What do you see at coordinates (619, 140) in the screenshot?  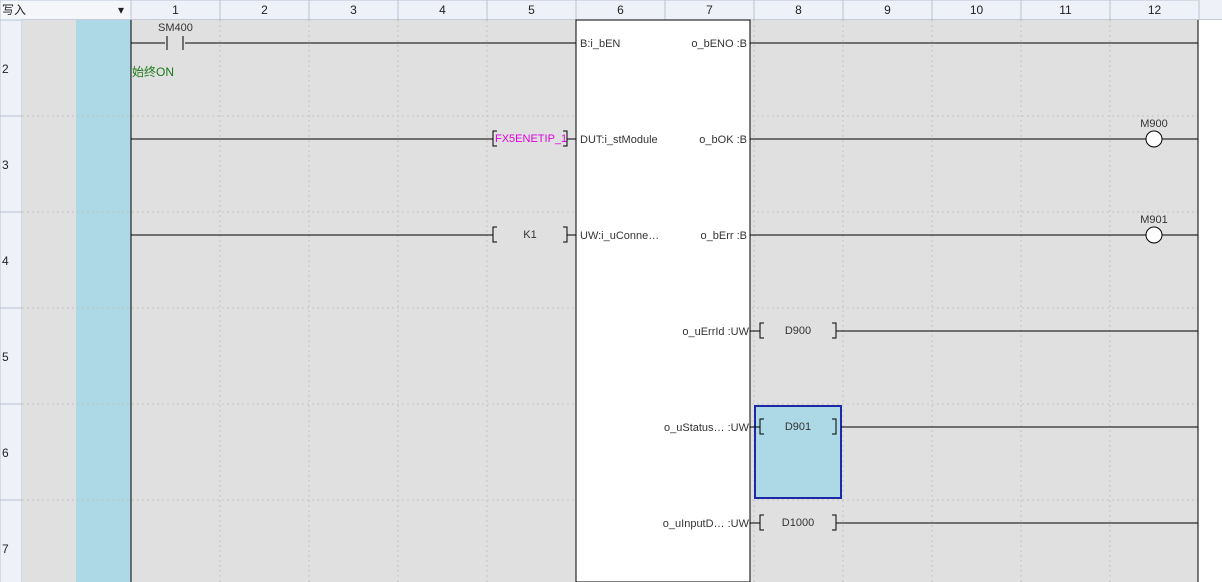 I see `fb-input-label: DUT:i_stModule` at bounding box center [619, 140].